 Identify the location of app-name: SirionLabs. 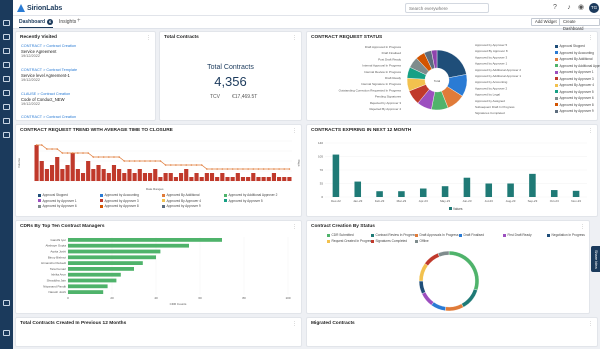
(45, 8).